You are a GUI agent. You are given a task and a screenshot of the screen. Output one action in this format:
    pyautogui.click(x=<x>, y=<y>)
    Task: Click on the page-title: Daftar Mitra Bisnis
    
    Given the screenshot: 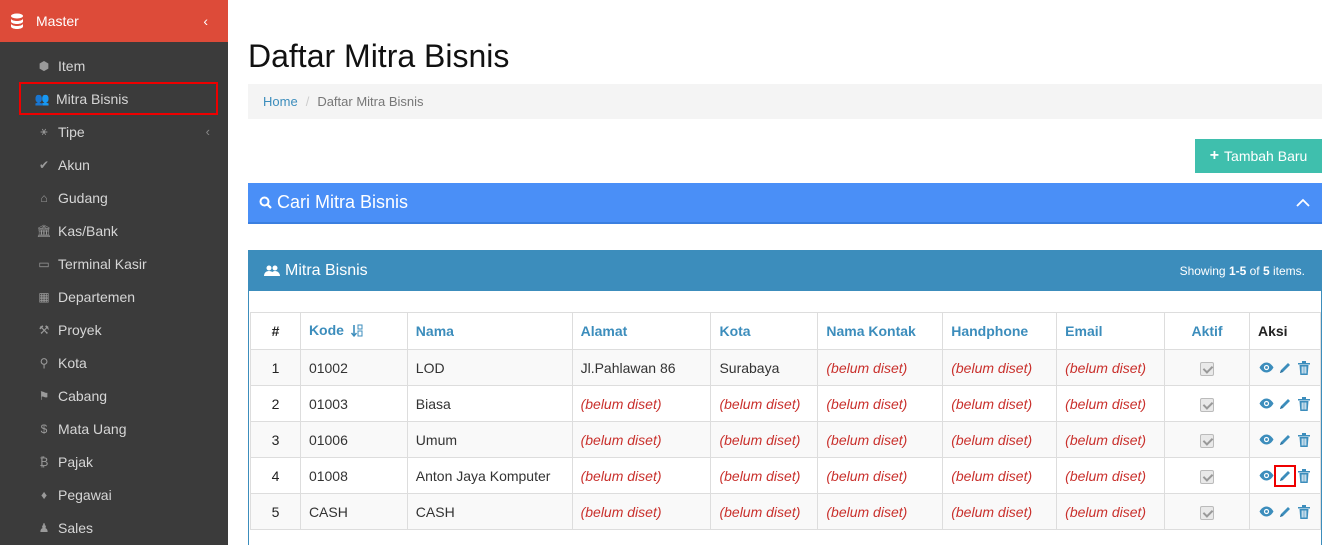 What is the action you would take?
    pyautogui.click(x=379, y=56)
    